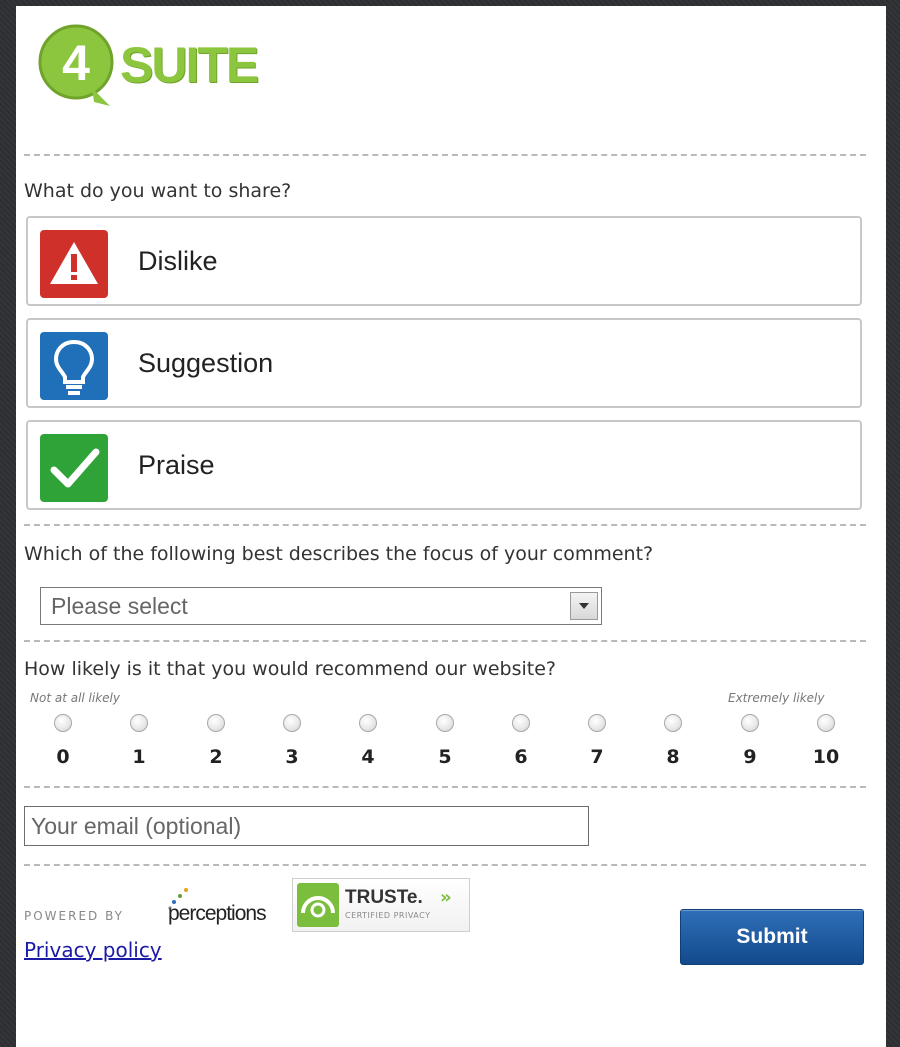  What do you see at coordinates (178, 261) in the screenshot?
I see `choice-label: Dislike` at bounding box center [178, 261].